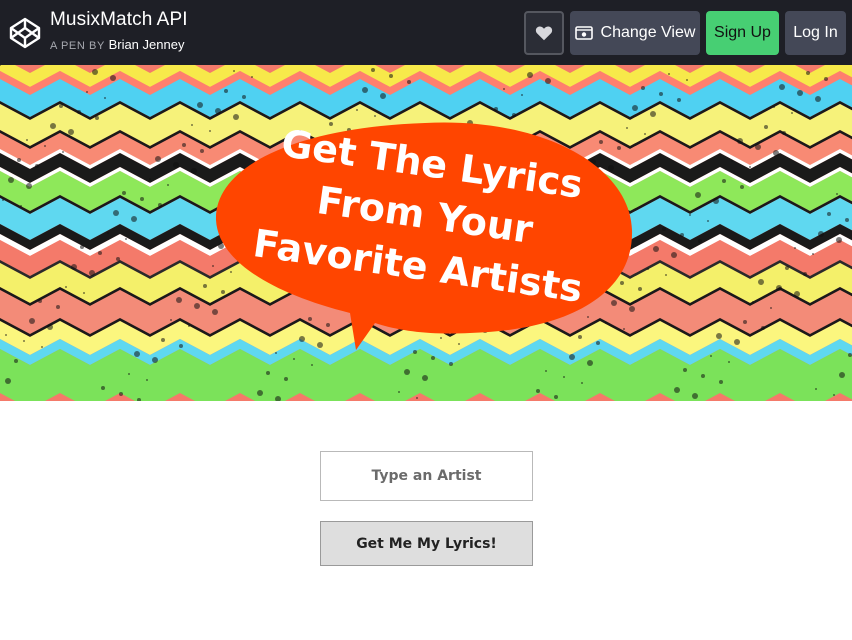 The width and height of the screenshot is (852, 640). I want to click on author-link: Brian Jenney, so click(147, 44).